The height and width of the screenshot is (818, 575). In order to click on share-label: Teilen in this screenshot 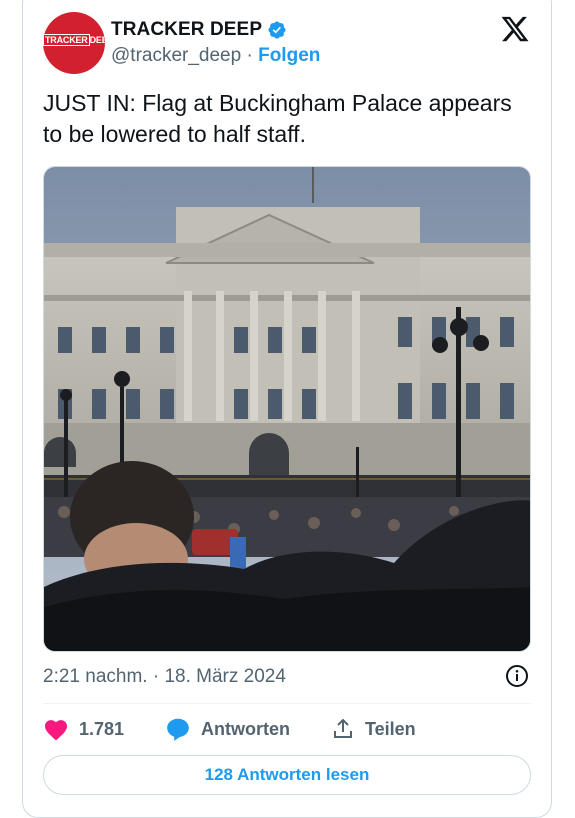, I will do `click(390, 728)`.